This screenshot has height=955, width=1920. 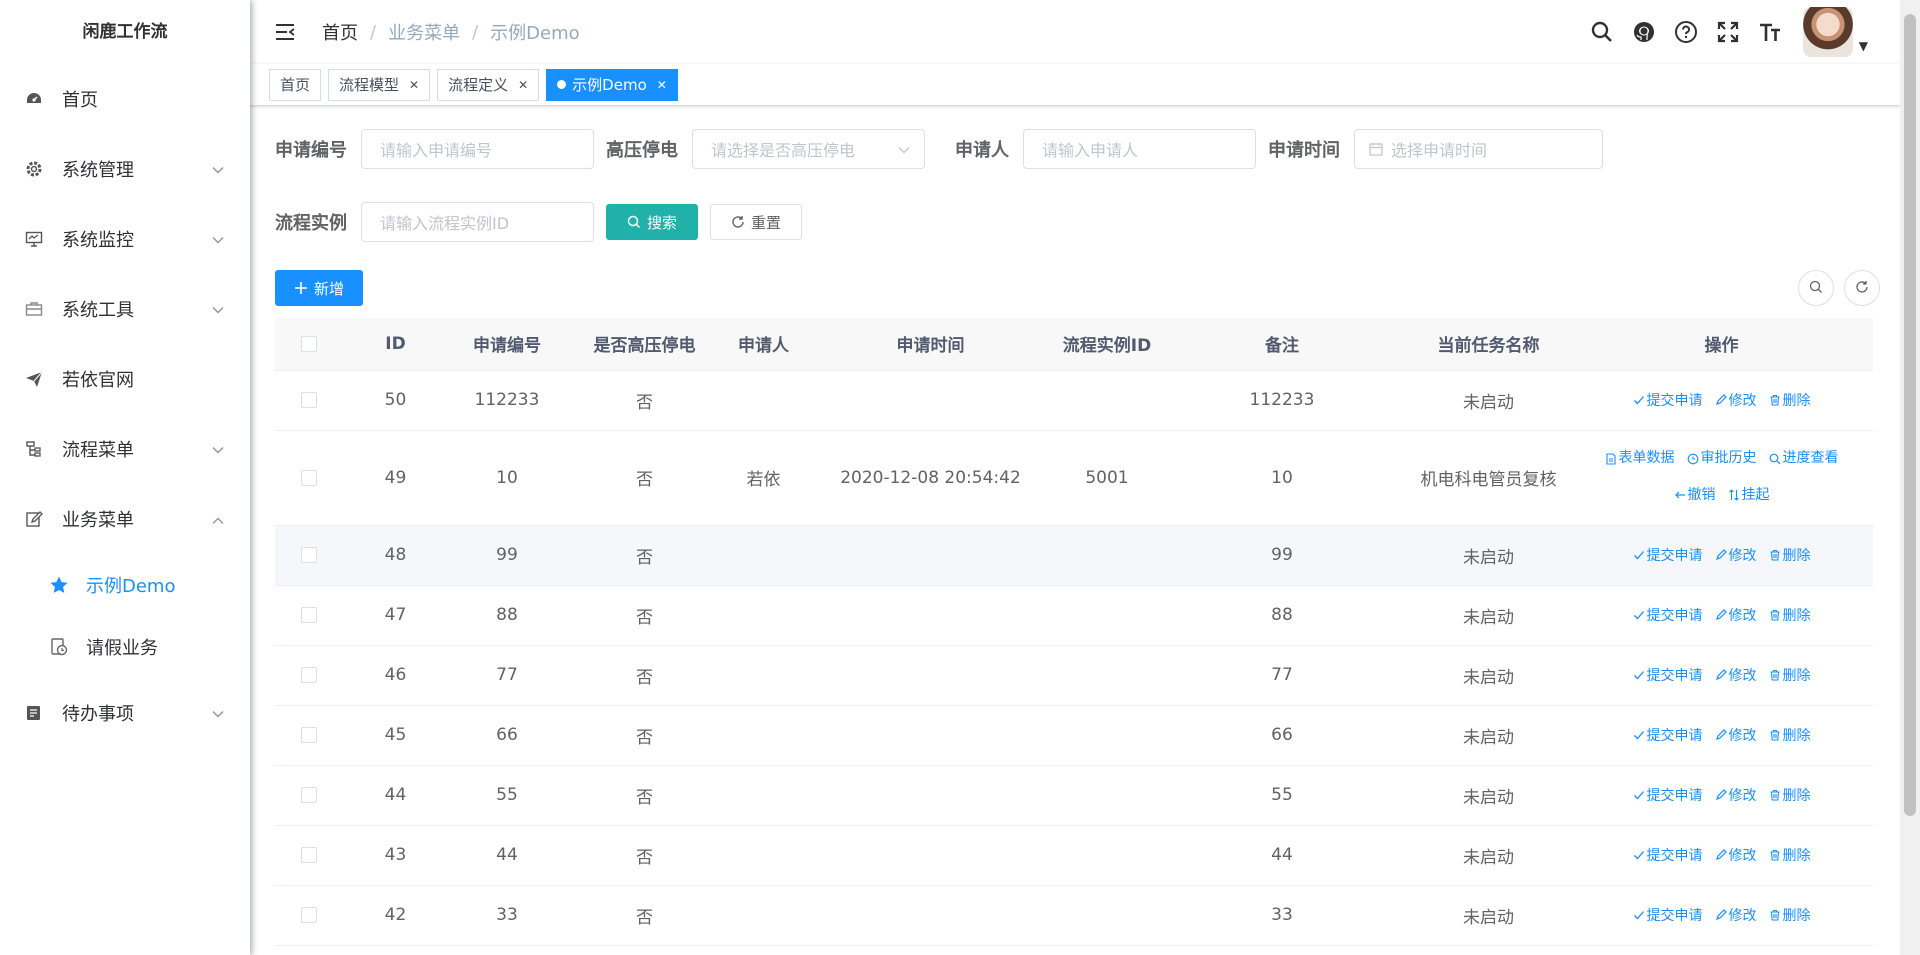 What do you see at coordinates (1644, 32) in the screenshot?
I see `github-icon` at bounding box center [1644, 32].